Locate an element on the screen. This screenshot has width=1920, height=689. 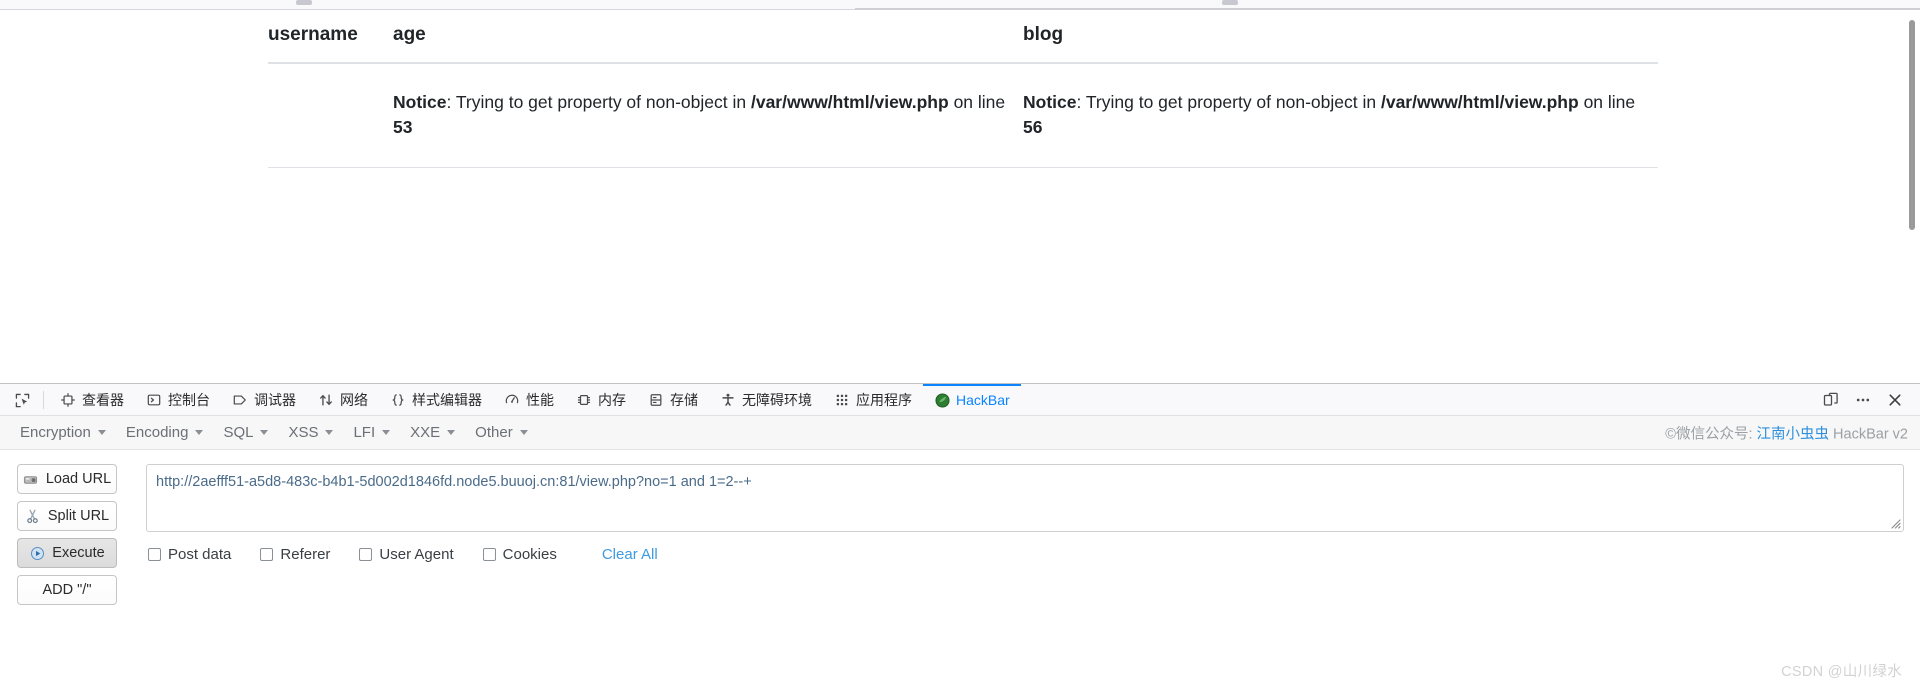
tab-storage: 存储 is located at coordinates (673, 400).